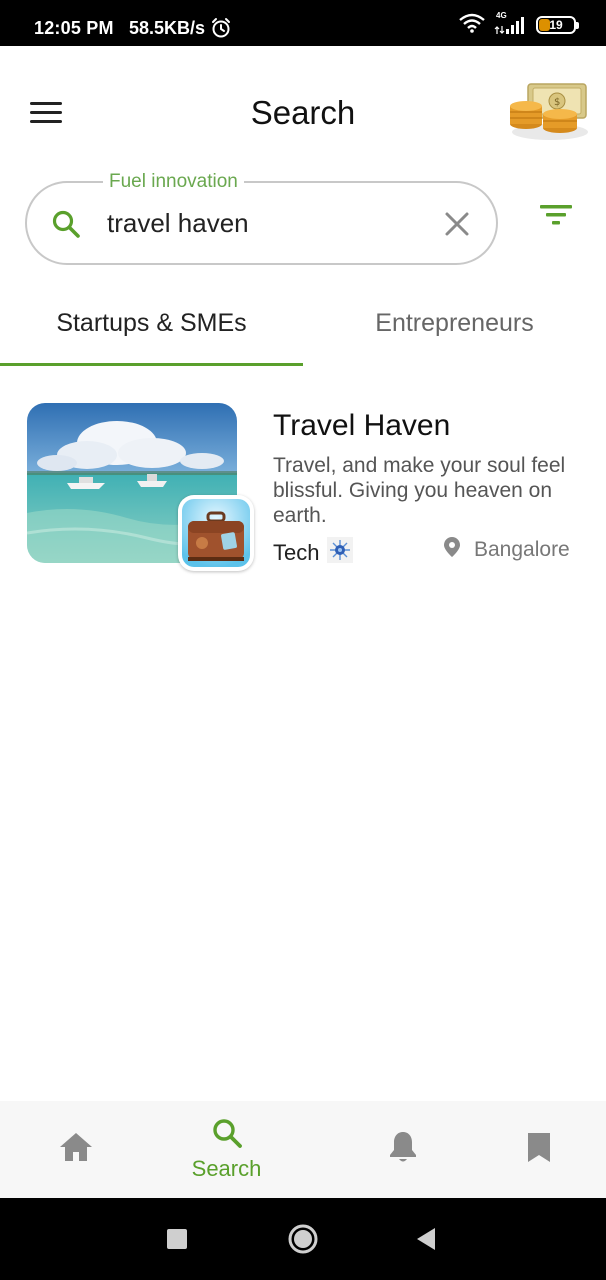 This screenshot has height=1280, width=606. Describe the element at coordinates (173, 182) in the screenshot. I see `search-field-label: Fuel innovation` at that location.